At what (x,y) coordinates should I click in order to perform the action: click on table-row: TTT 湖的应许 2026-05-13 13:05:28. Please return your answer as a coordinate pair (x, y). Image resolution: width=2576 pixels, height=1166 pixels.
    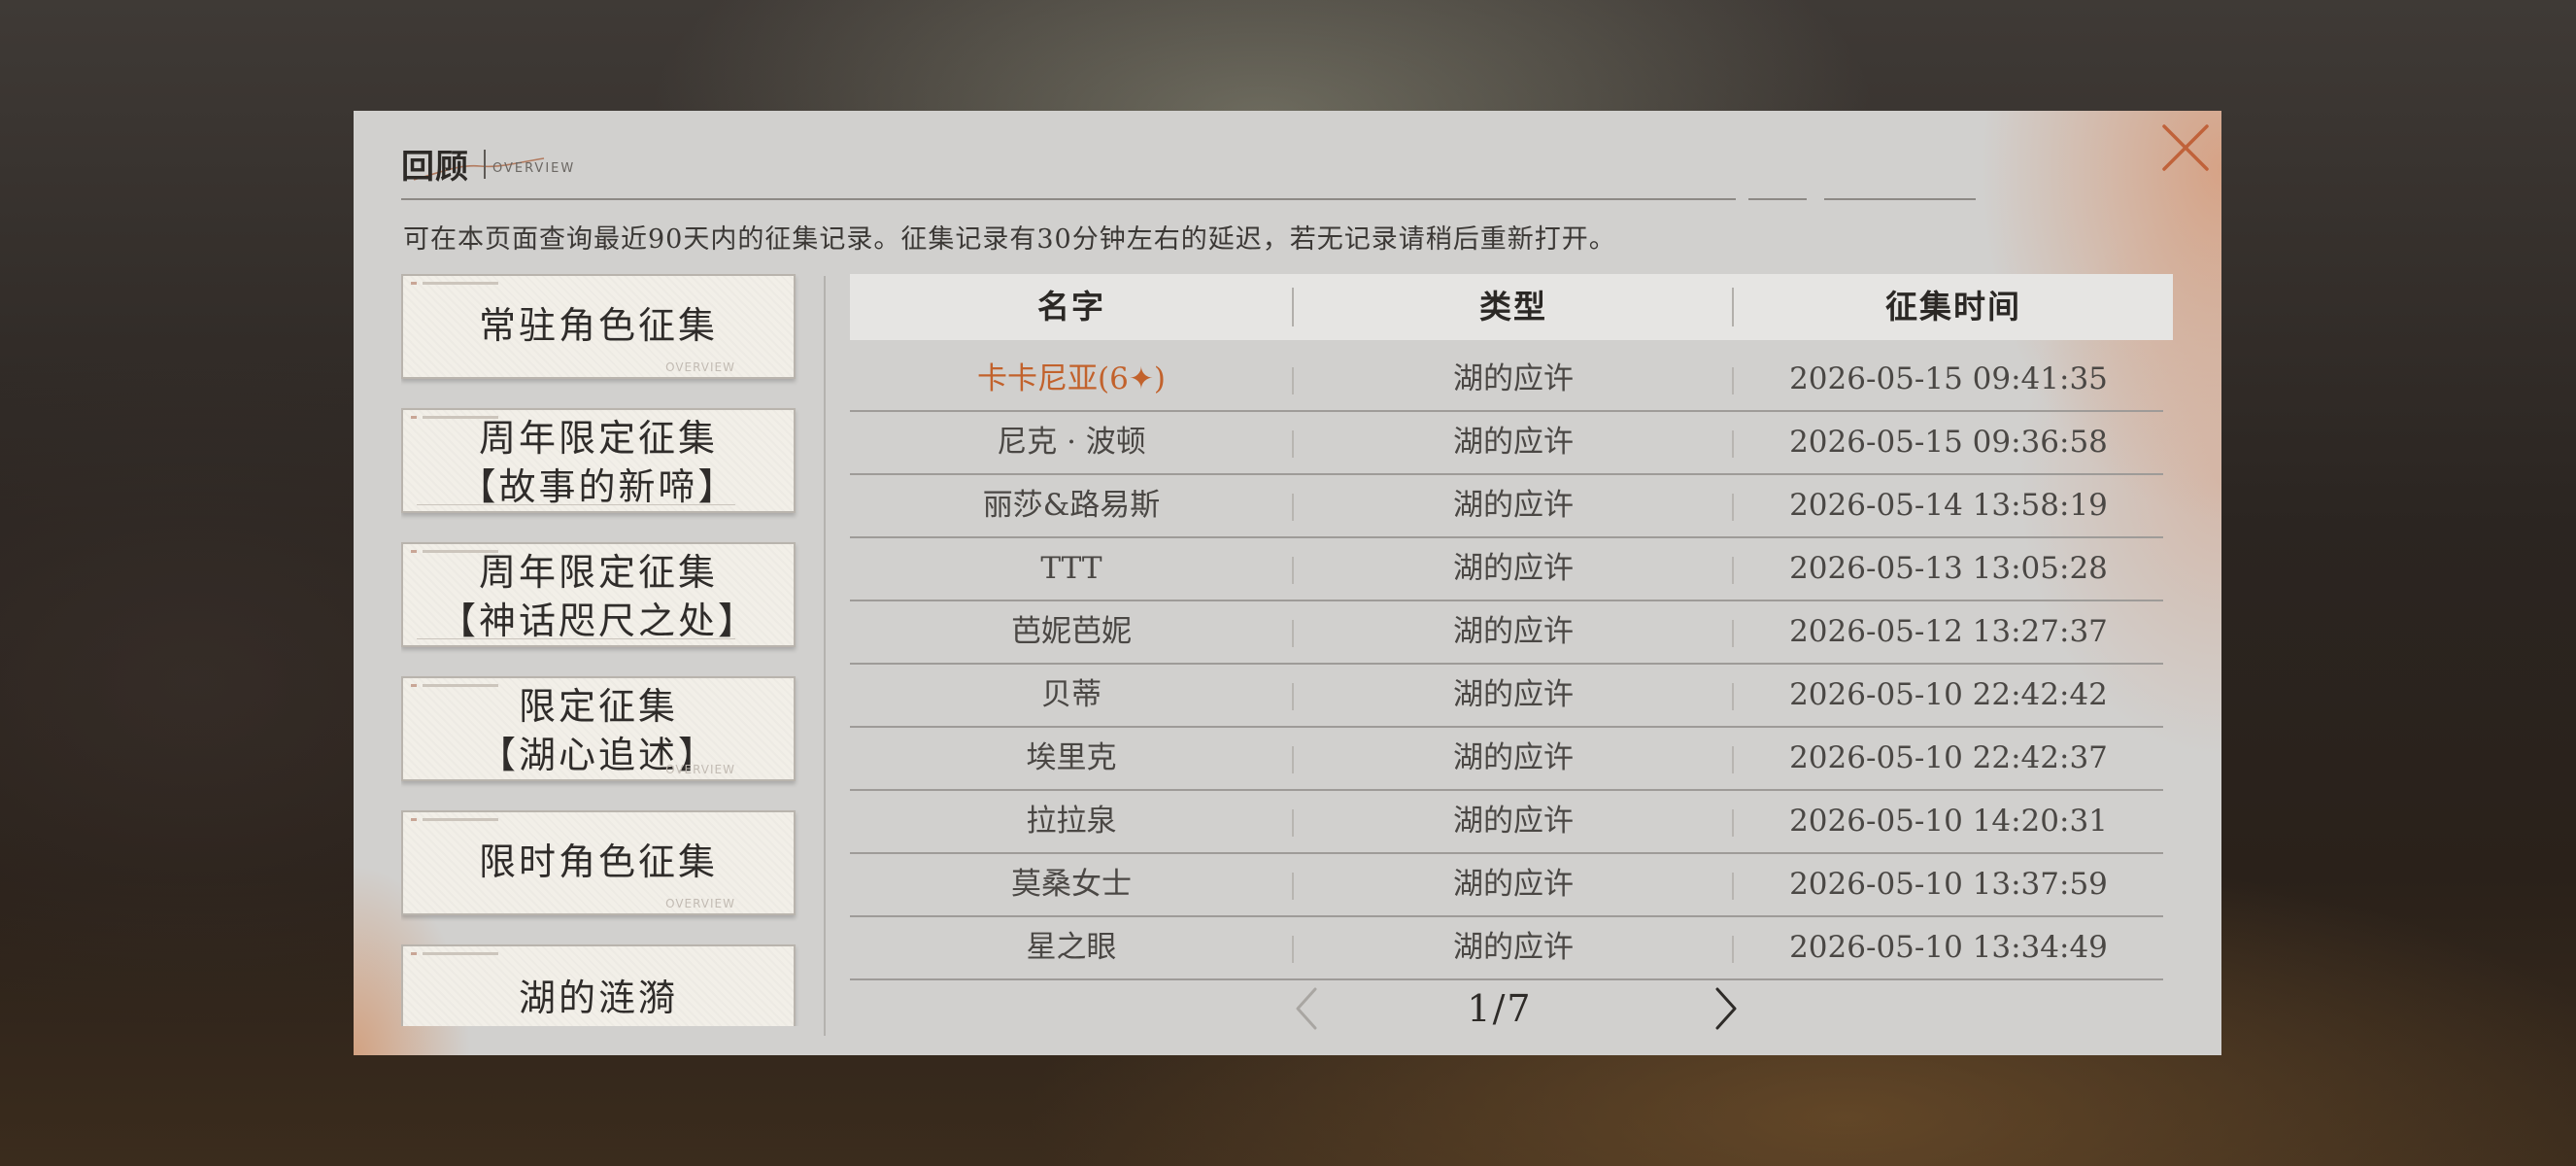
    Looking at the image, I should click on (1506, 569).